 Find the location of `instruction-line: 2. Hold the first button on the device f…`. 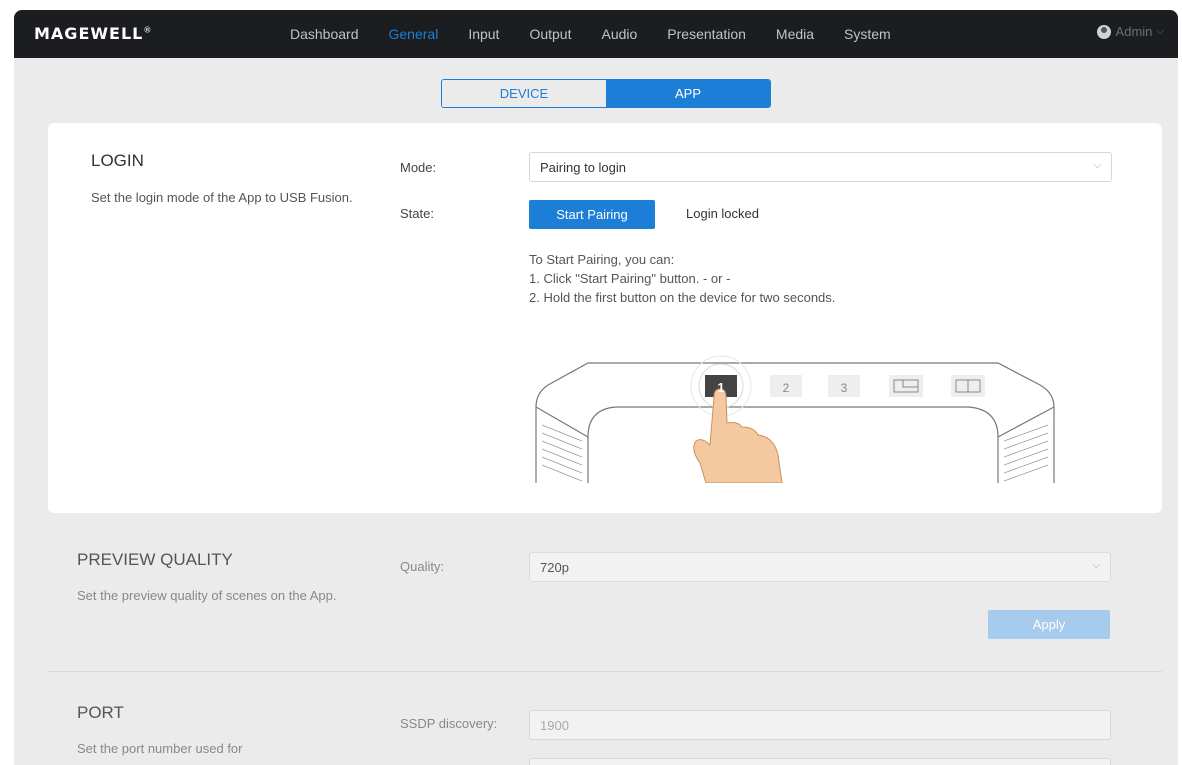

instruction-line: 2. Hold the first button on the device f… is located at coordinates (682, 297).